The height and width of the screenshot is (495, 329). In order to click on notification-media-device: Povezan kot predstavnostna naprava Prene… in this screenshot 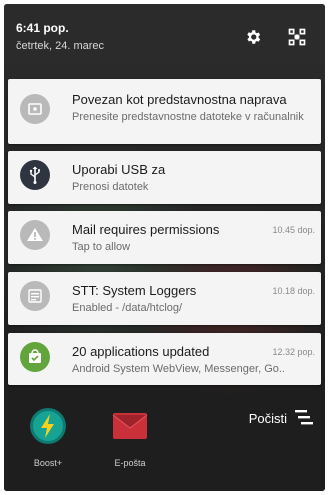, I will do `click(164, 111)`.